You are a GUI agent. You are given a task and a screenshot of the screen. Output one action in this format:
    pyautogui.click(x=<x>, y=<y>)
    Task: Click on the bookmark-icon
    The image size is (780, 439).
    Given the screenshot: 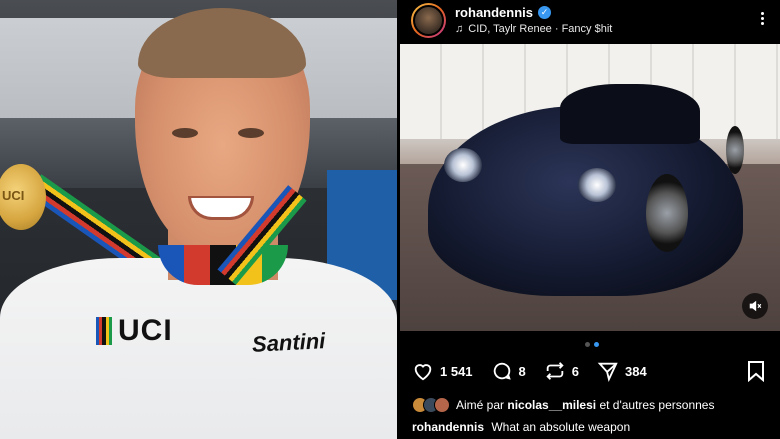 What is the action you would take?
    pyautogui.click(x=756, y=371)
    